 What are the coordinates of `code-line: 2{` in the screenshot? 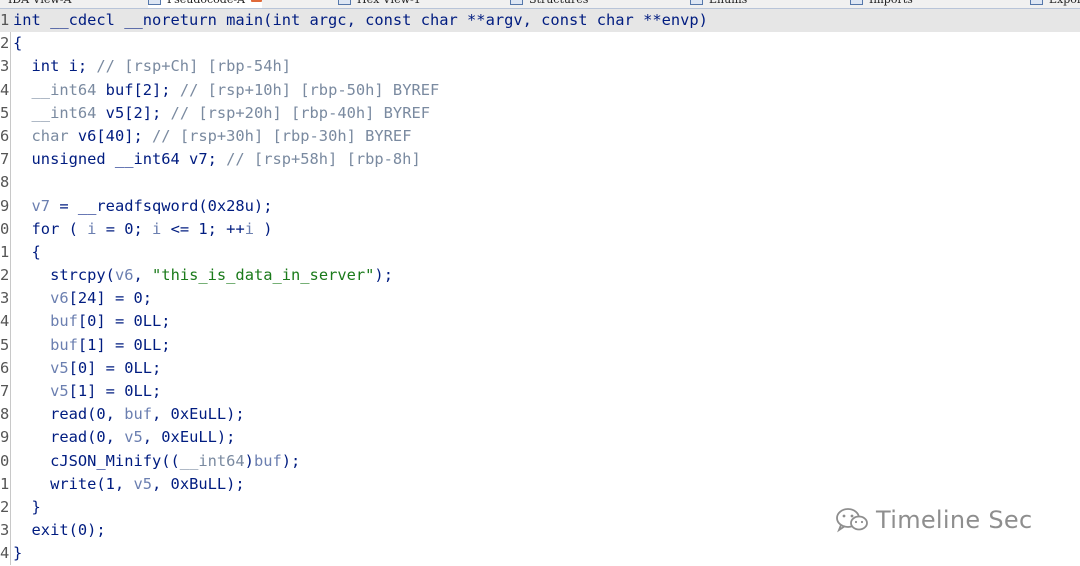 It's located at (540, 43).